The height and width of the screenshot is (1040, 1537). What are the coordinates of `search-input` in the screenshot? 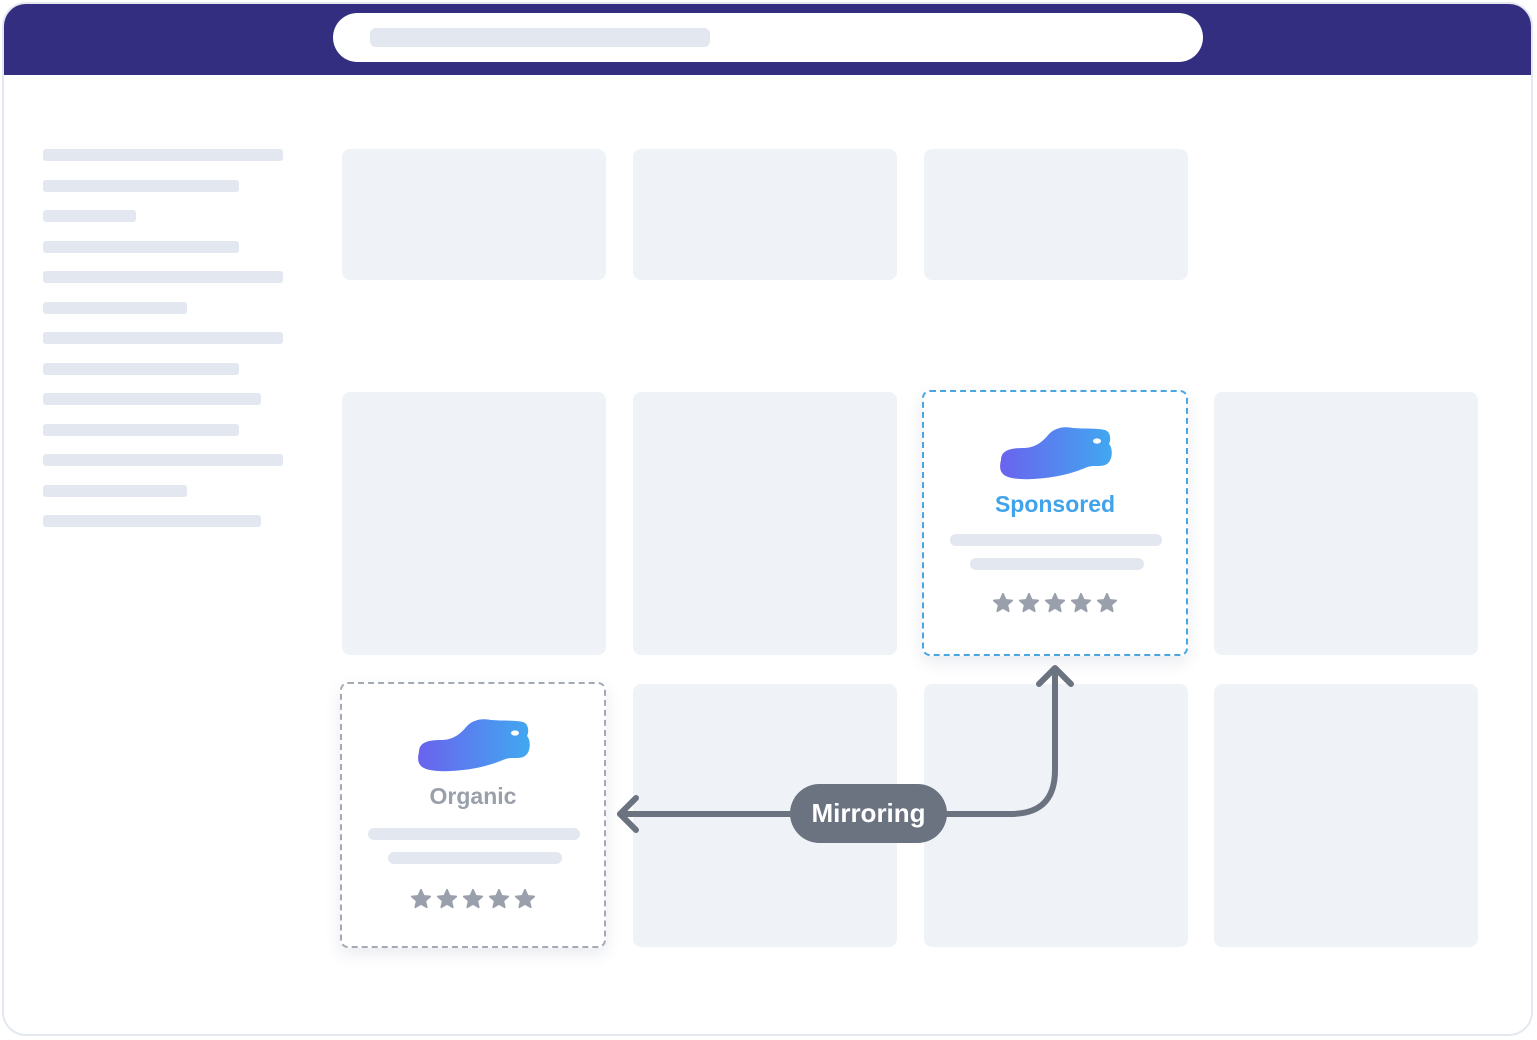 It's located at (768, 37).